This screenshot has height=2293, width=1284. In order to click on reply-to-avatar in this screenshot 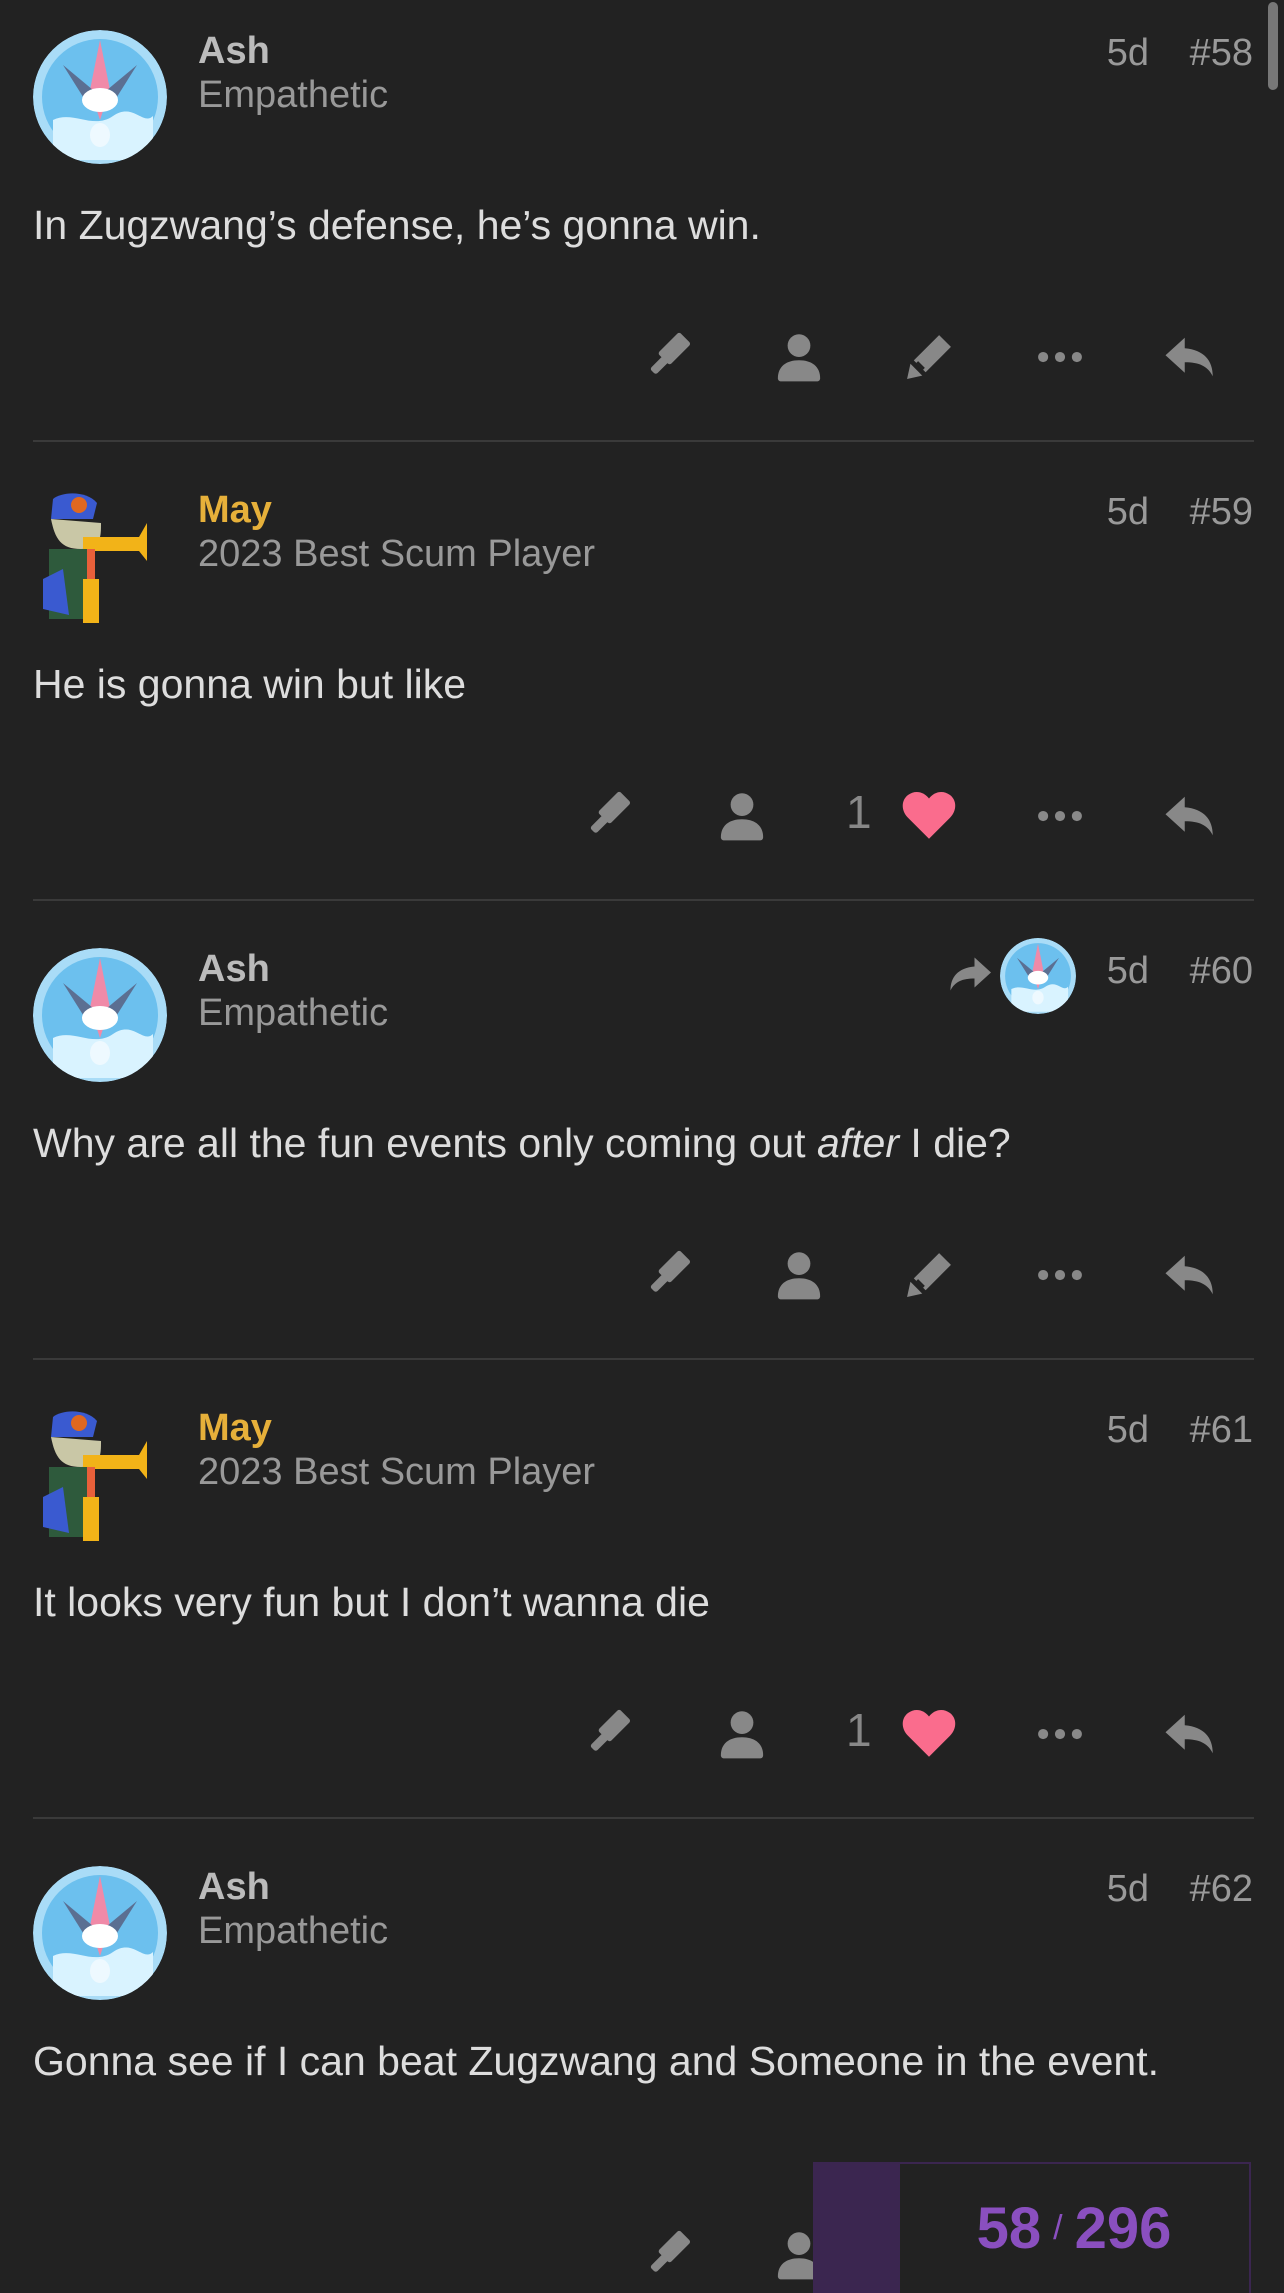, I will do `click(1038, 976)`.